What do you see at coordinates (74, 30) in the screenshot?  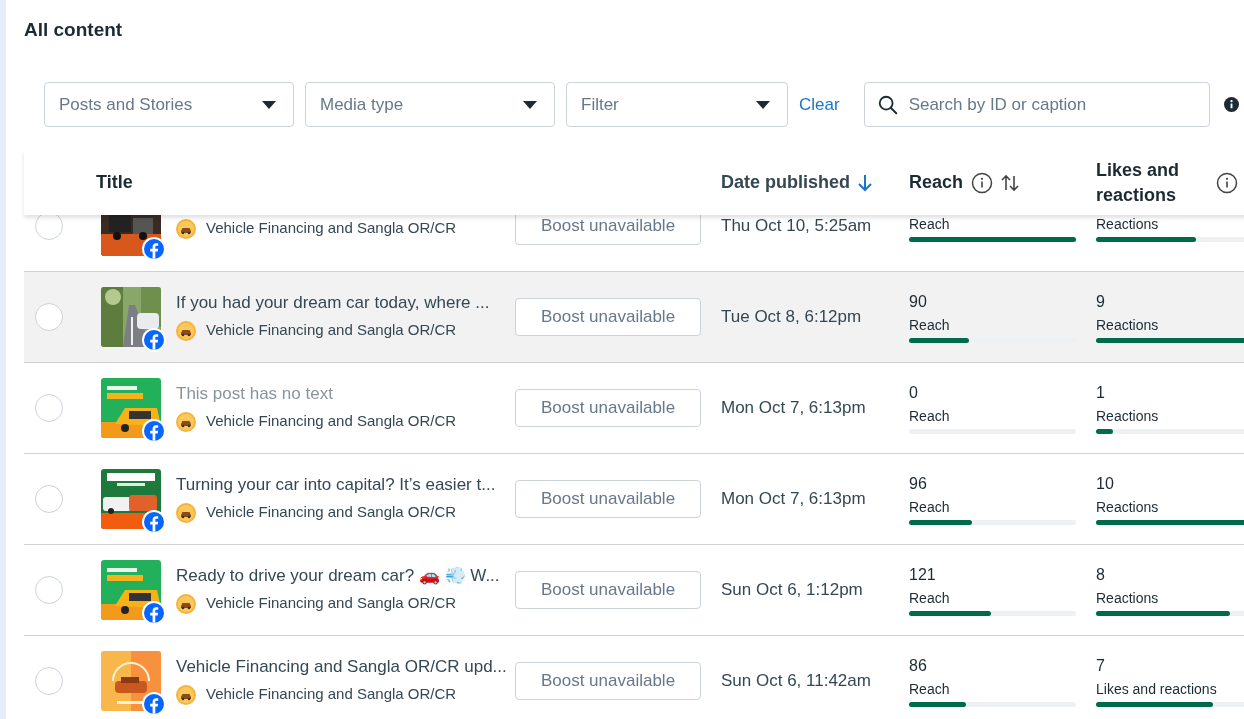 I see `page-heading: All content` at bounding box center [74, 30].